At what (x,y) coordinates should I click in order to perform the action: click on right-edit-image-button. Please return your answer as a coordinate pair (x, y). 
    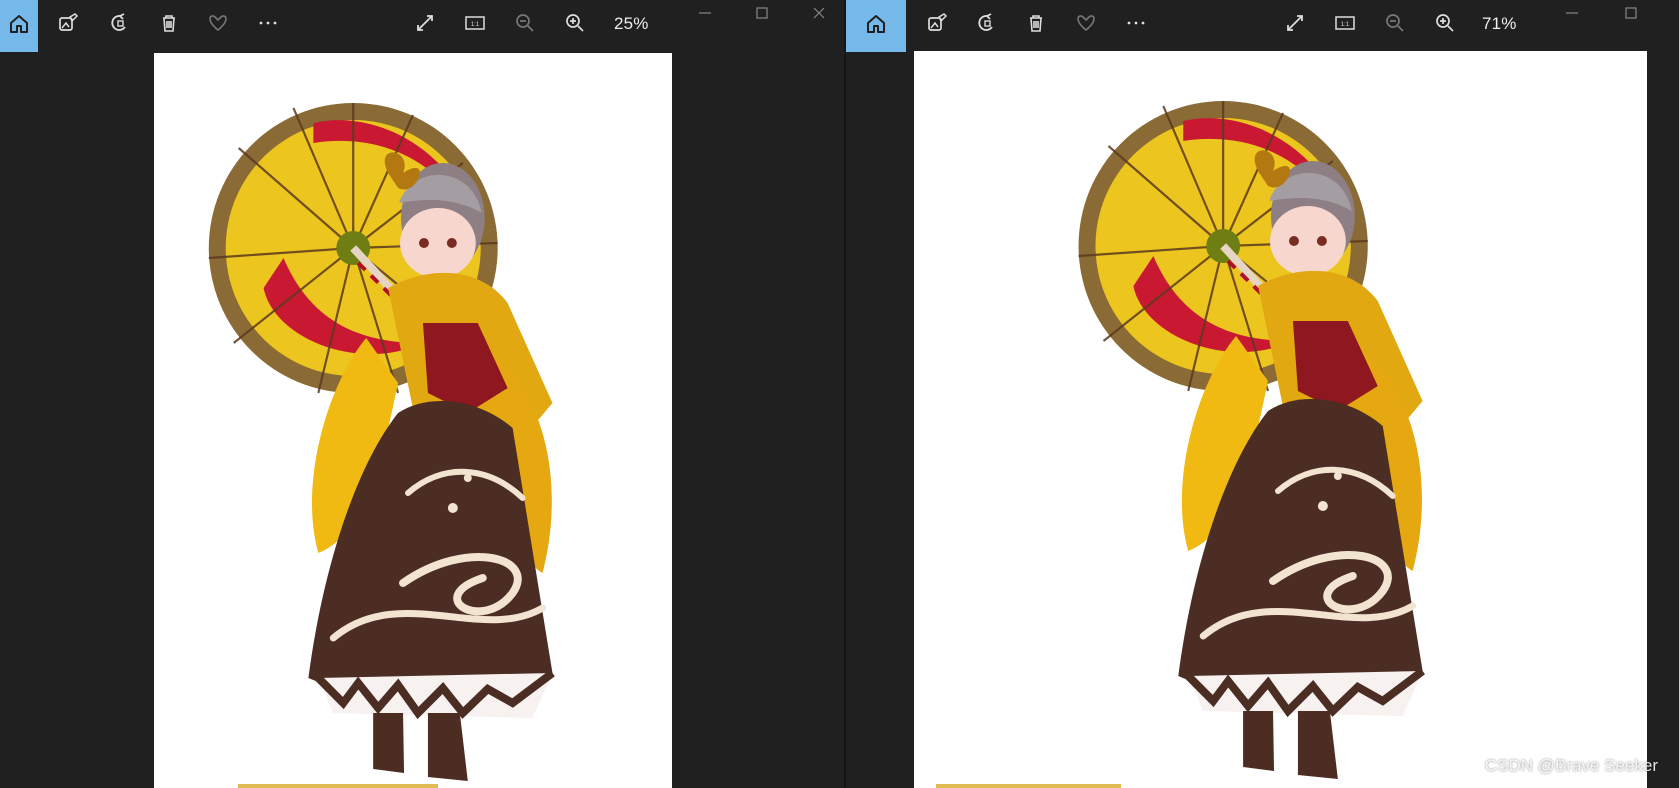
    Looking at the image, I should click on (937, 25).